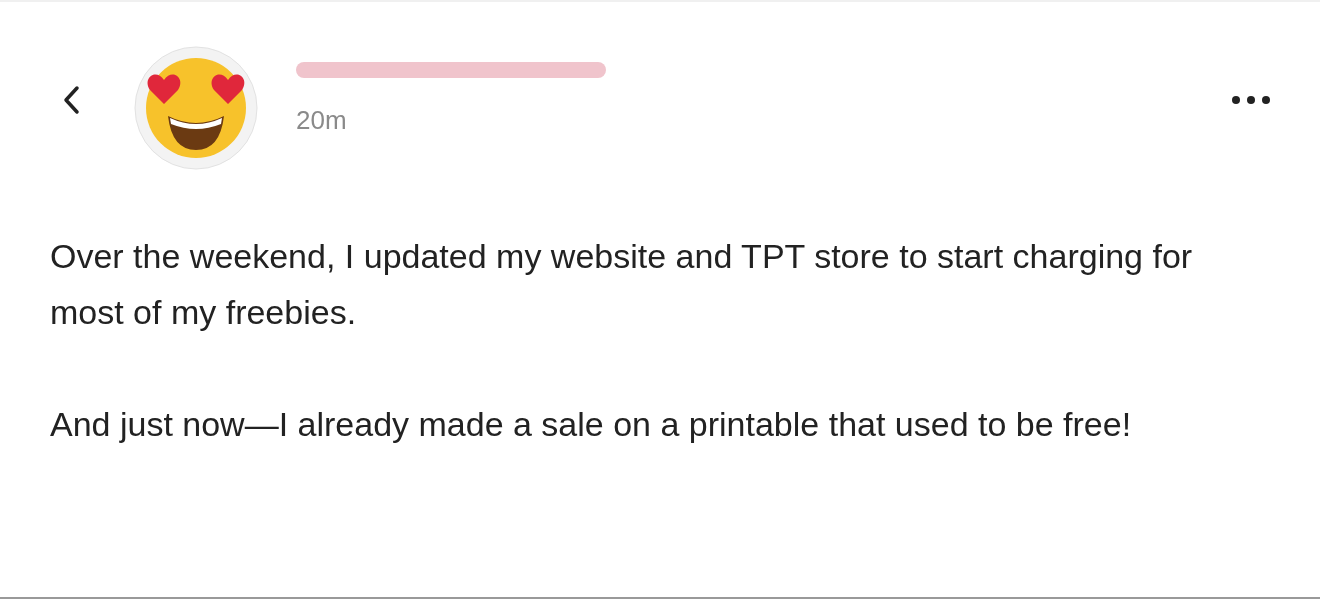 This screenshot has height=599, width=1320. Describe the element at coordinates (591, 424) in the screenshot. I see `post-paragraph: And just now—I already made a sale on a printable that used to be free!` at that location.